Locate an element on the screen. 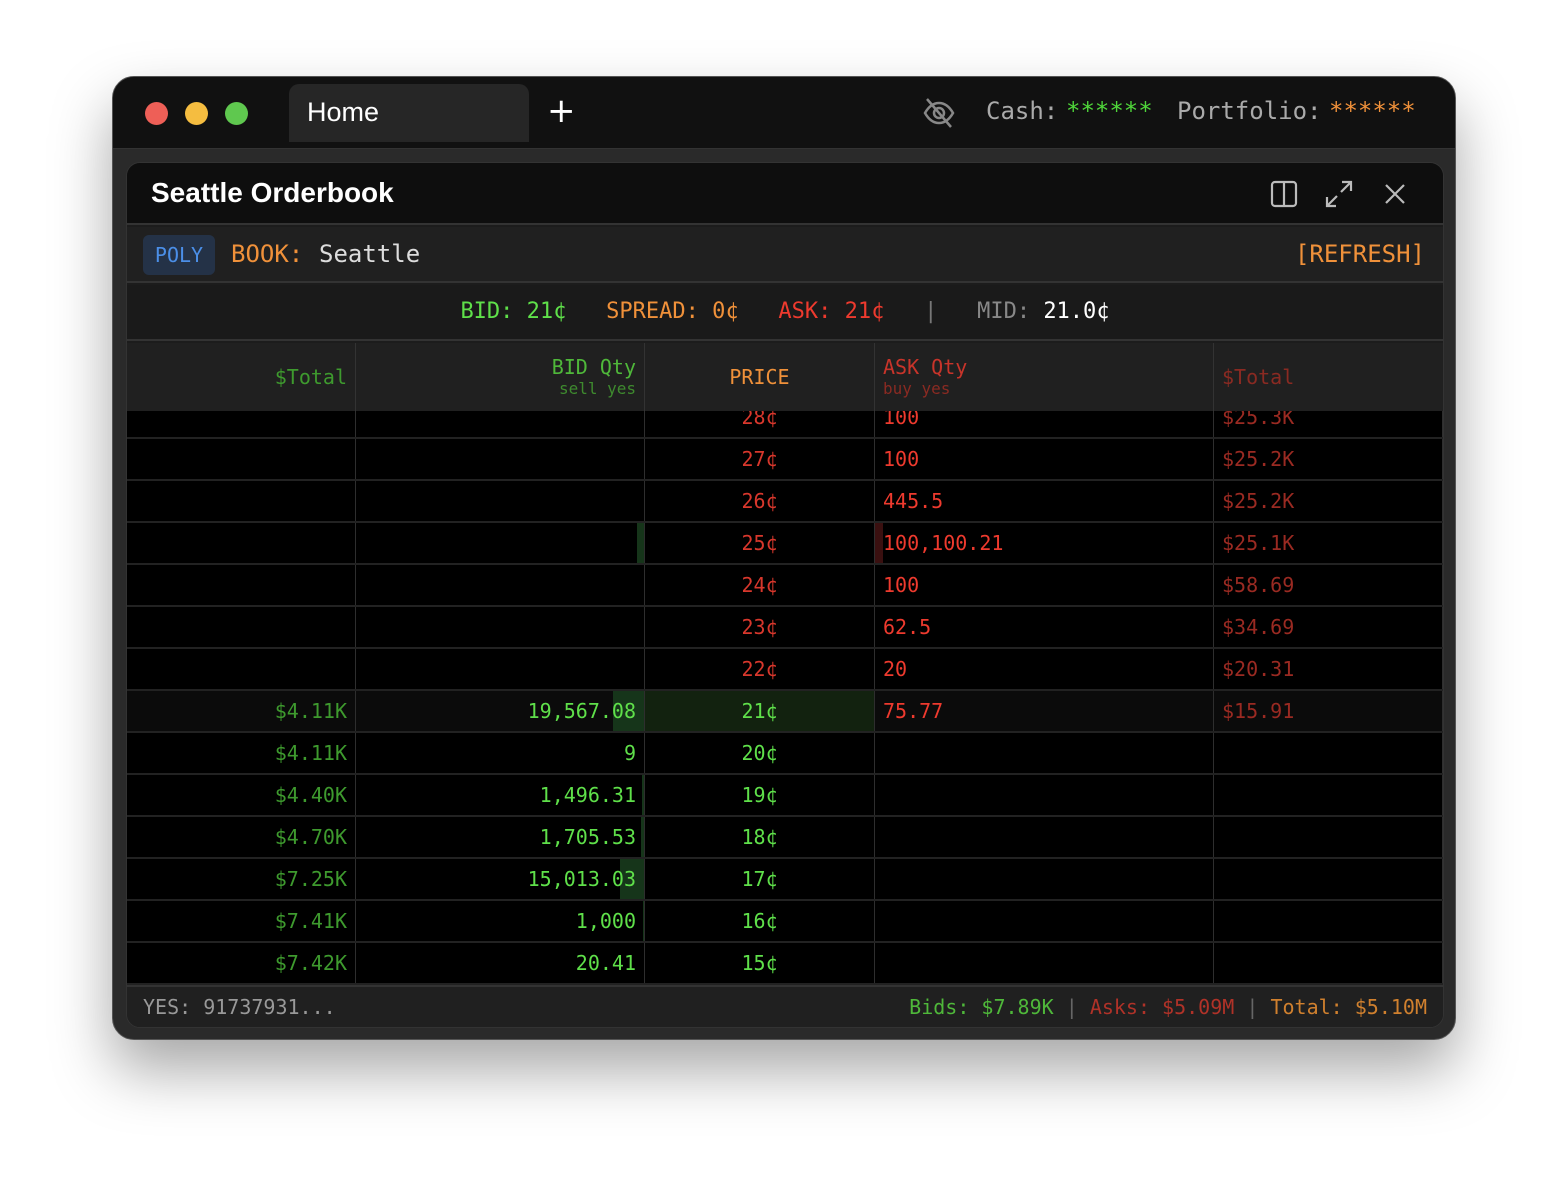 The height and width of the screenshot is (1188, 1568). table-row: $4.11K 19,567.08 21¢ 75.77 $15.91 is located at coordinates (785, 712).